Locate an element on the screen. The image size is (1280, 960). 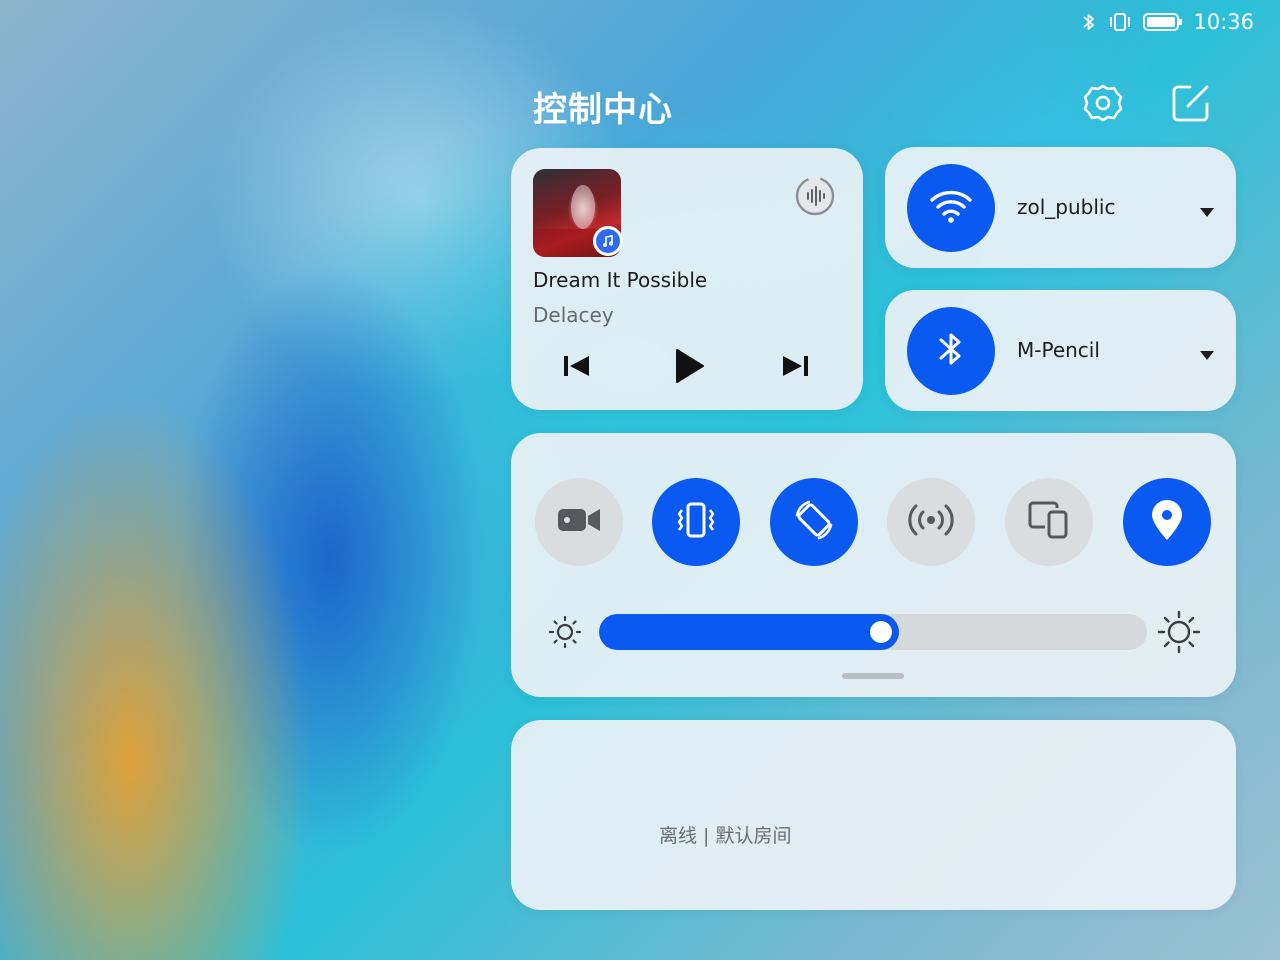
brightness-slider-fill is located at coordinates (749, 632).